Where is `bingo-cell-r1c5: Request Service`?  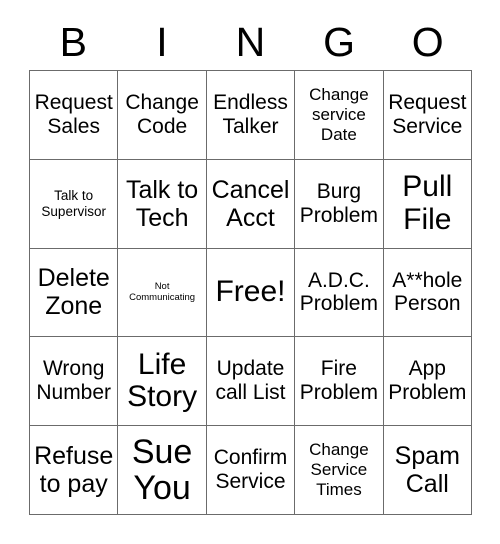 bingo-cell-r1c5: Request Service is located at coordinates (427, 115).